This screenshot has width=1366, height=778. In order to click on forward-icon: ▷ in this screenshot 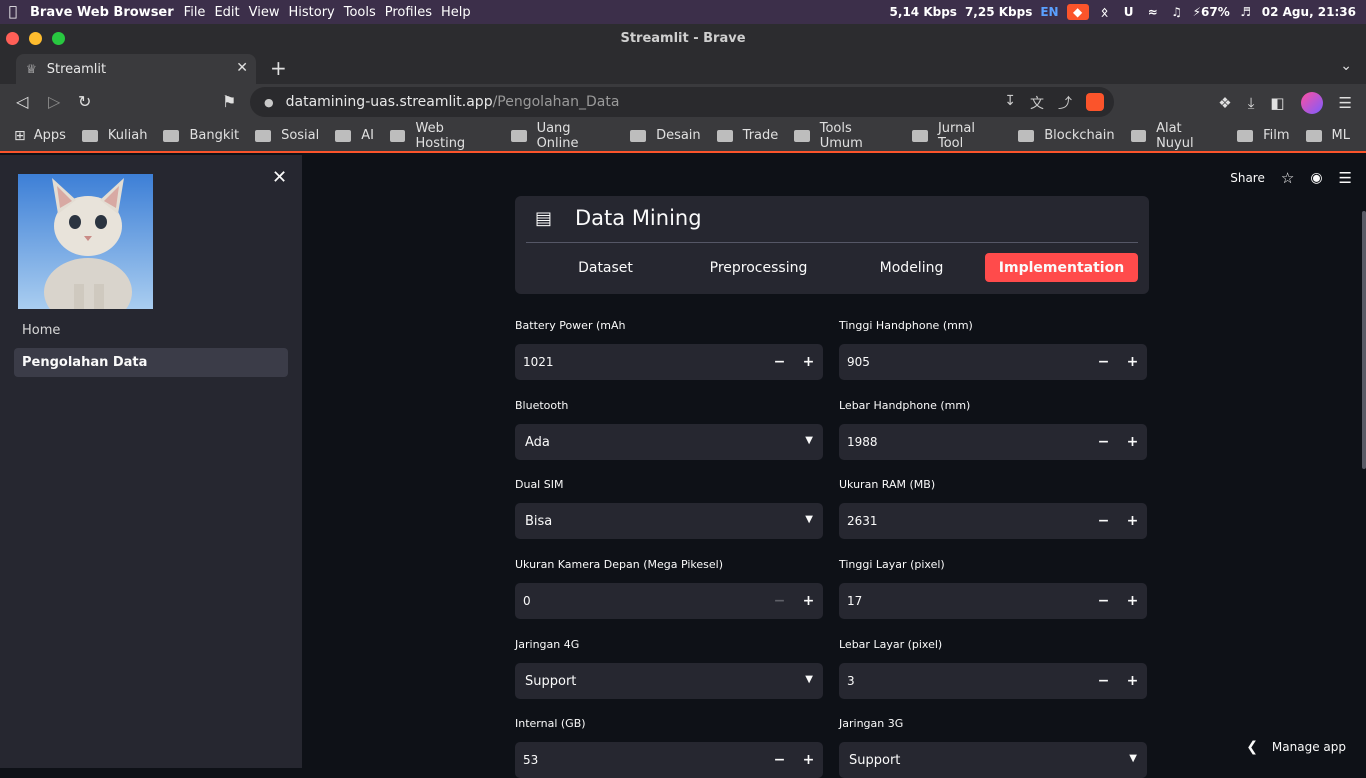, I will do `click(54, 101)`.